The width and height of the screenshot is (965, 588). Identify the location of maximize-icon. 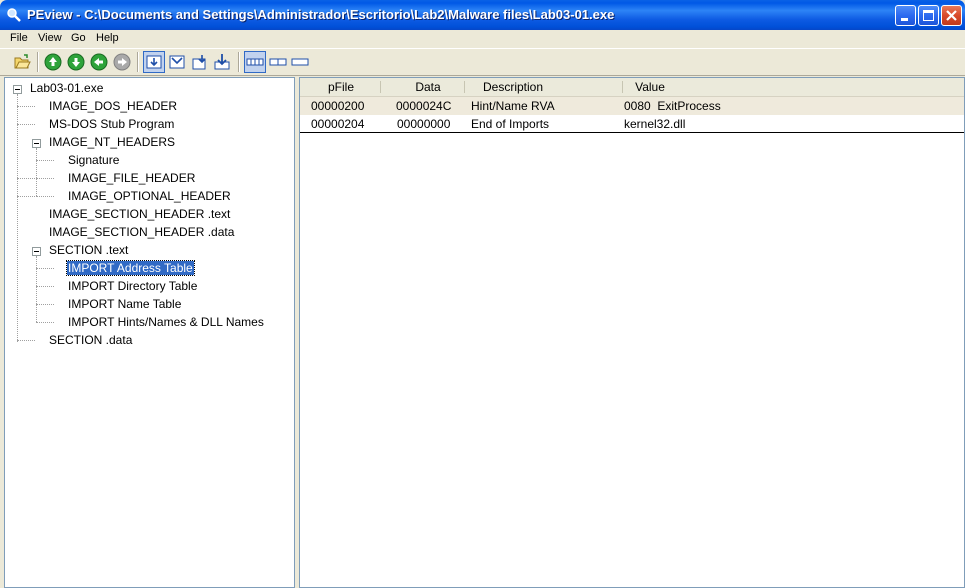
(928, 15).